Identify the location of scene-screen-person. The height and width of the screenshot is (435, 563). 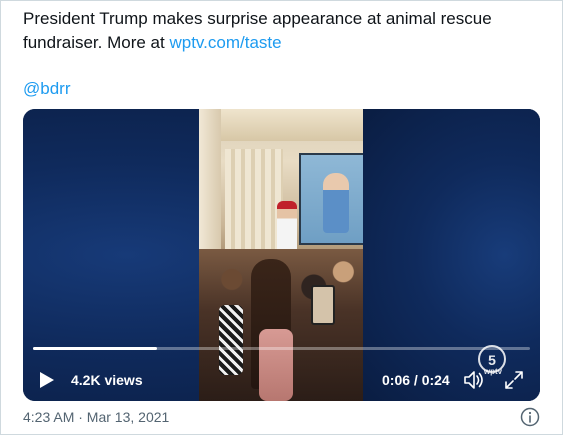
(336, 203).